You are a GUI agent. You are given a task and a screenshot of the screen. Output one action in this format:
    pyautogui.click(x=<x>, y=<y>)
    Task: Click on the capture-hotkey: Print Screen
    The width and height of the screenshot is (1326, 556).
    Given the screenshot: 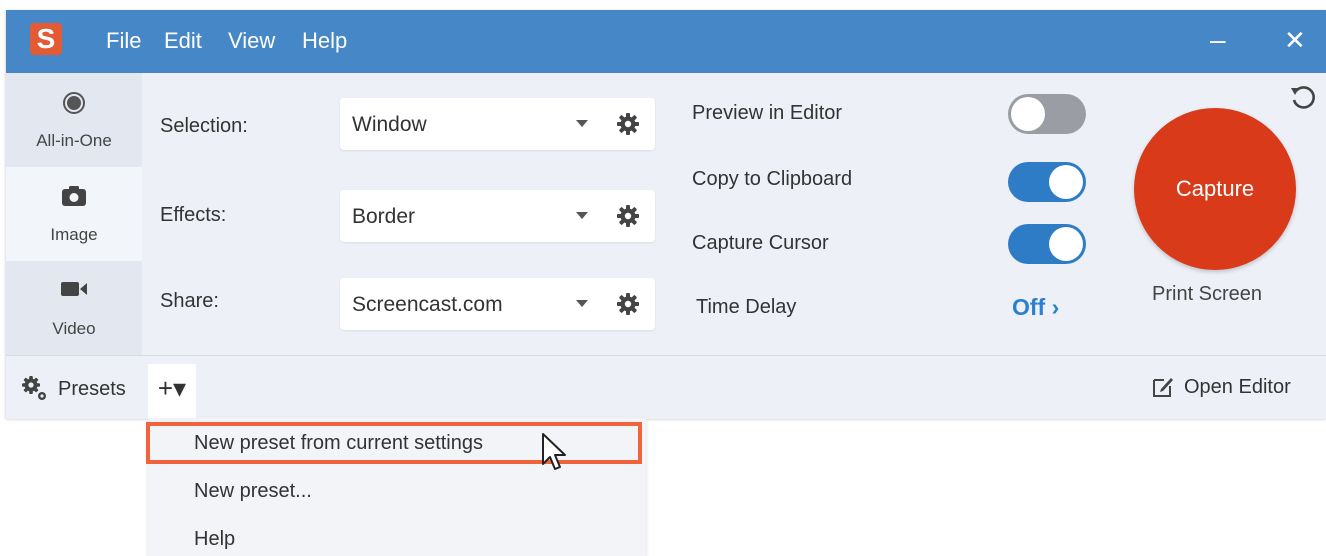 What is the action you would take?
    pyautogui.click(x=1207, y=294)
    